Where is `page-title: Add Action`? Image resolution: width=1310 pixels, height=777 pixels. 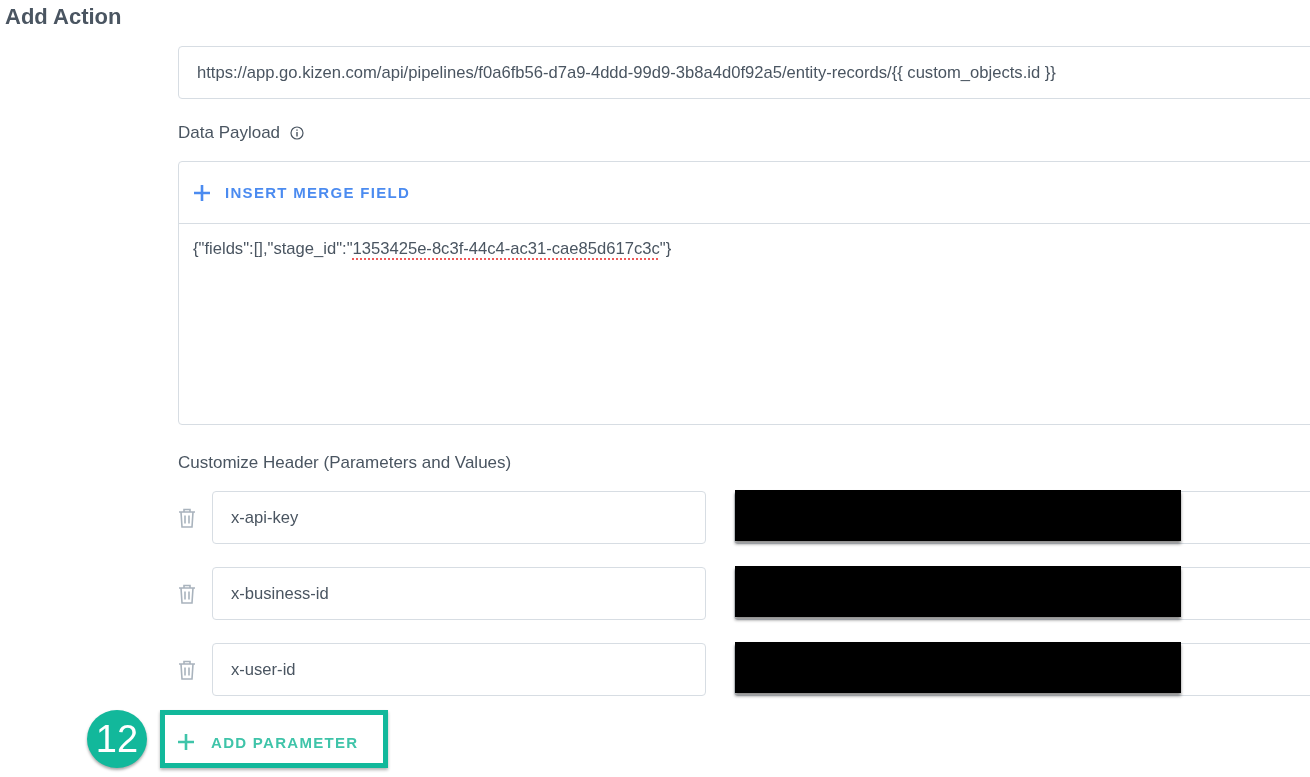
page-title: Add Action is located at coordinates (63, 17).